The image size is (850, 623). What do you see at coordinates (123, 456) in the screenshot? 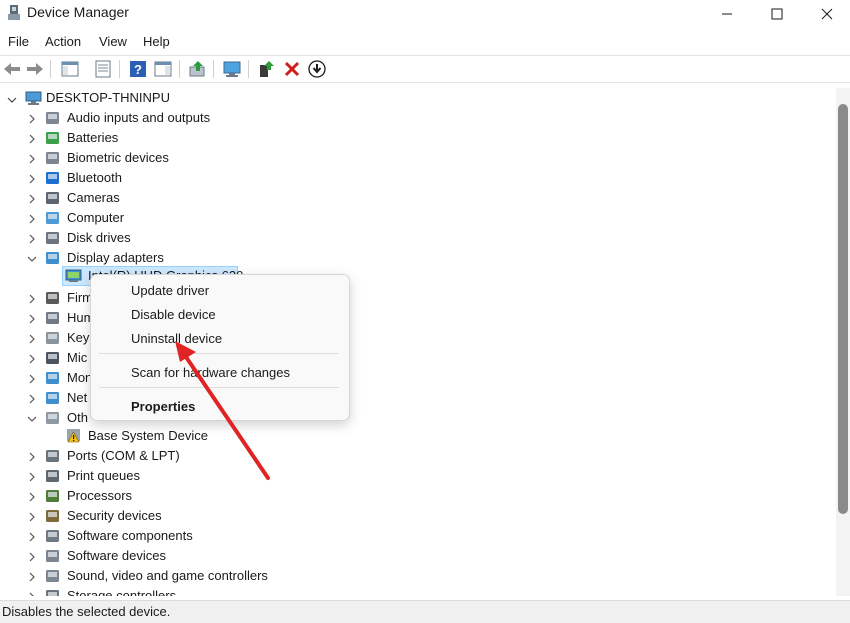
I see `tree-category-label: Ports (COM & LPT)` at bounding box center [123, 456].